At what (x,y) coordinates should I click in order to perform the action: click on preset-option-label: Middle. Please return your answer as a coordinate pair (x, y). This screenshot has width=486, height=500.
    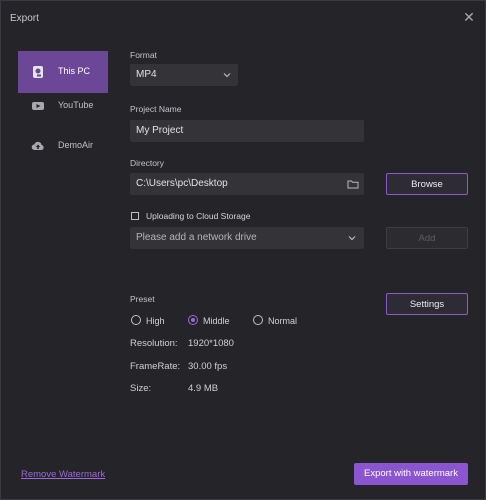
    Looking at the image, I should click on (216, 321).